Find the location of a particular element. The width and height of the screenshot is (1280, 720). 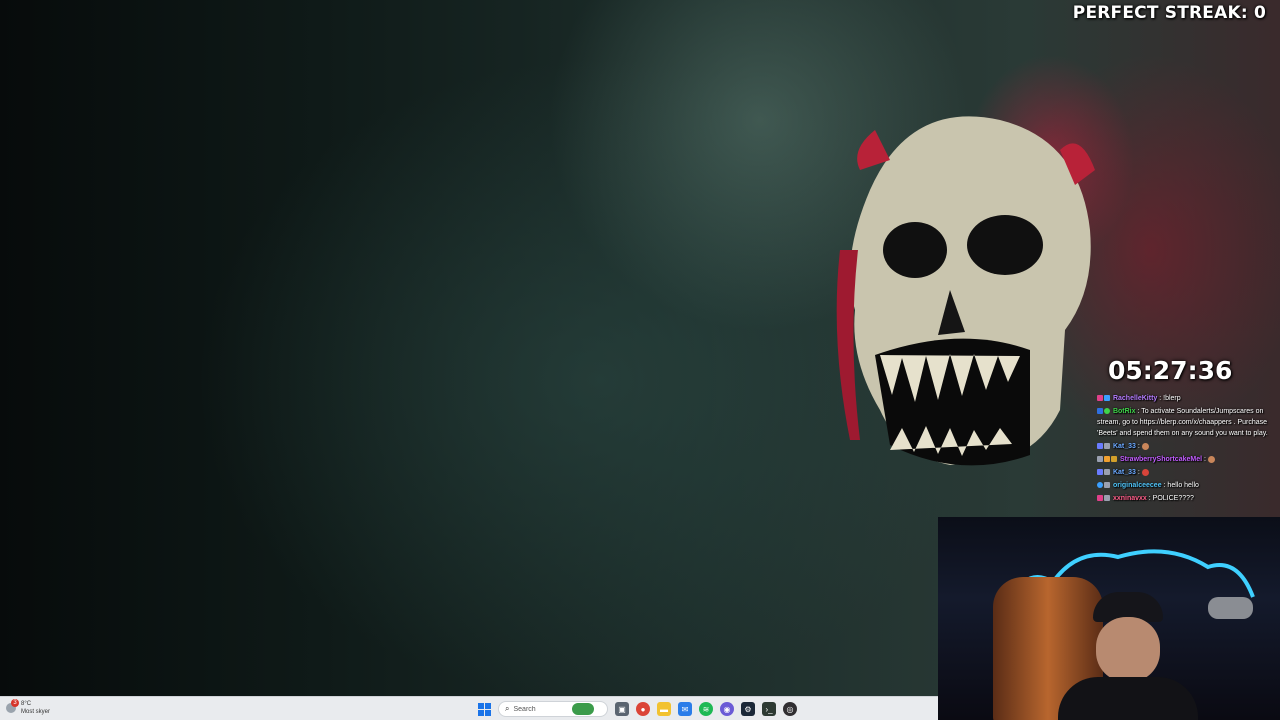

obs-icon: ◎ is located at coordinates (790, 709).